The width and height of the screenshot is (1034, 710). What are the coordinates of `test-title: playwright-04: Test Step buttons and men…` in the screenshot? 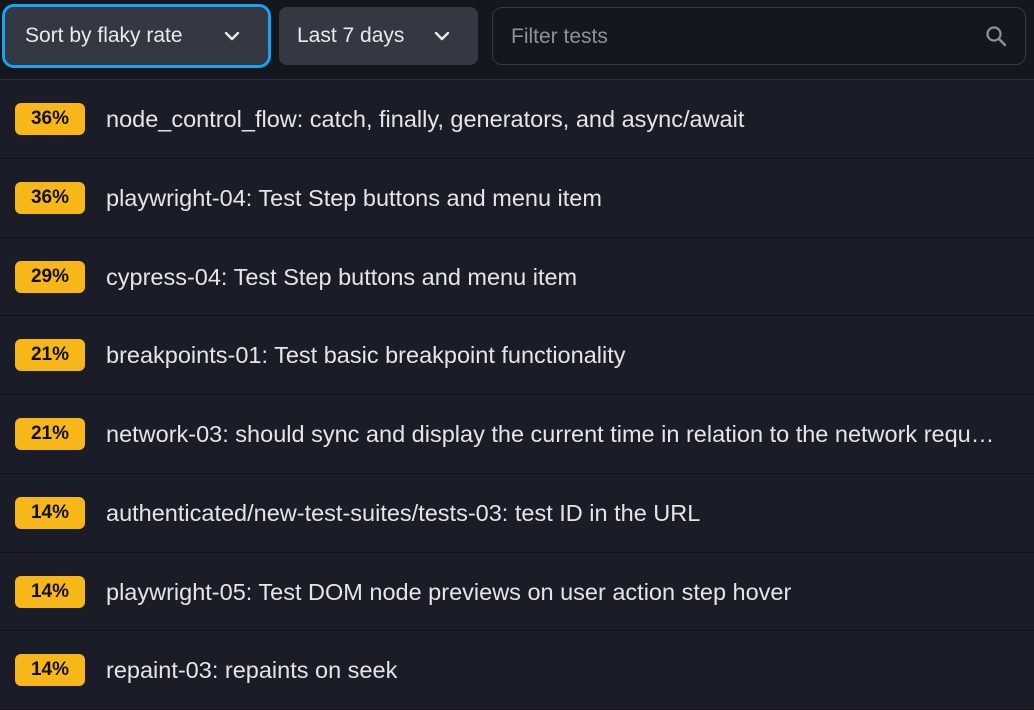 It's located at (354, 197).